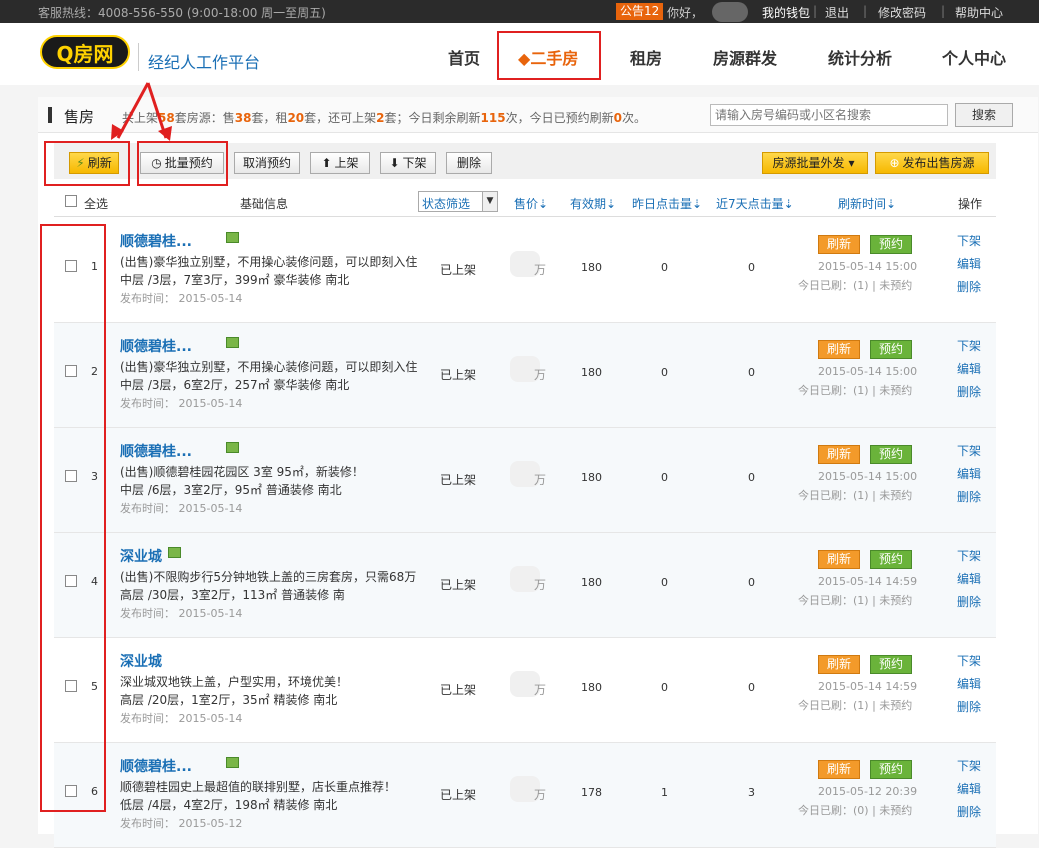  What do you see at coordinates (340, 163) in the screenshot?
I see `list-up-button: ⬆ 上架` at bounding box center [340, 163].